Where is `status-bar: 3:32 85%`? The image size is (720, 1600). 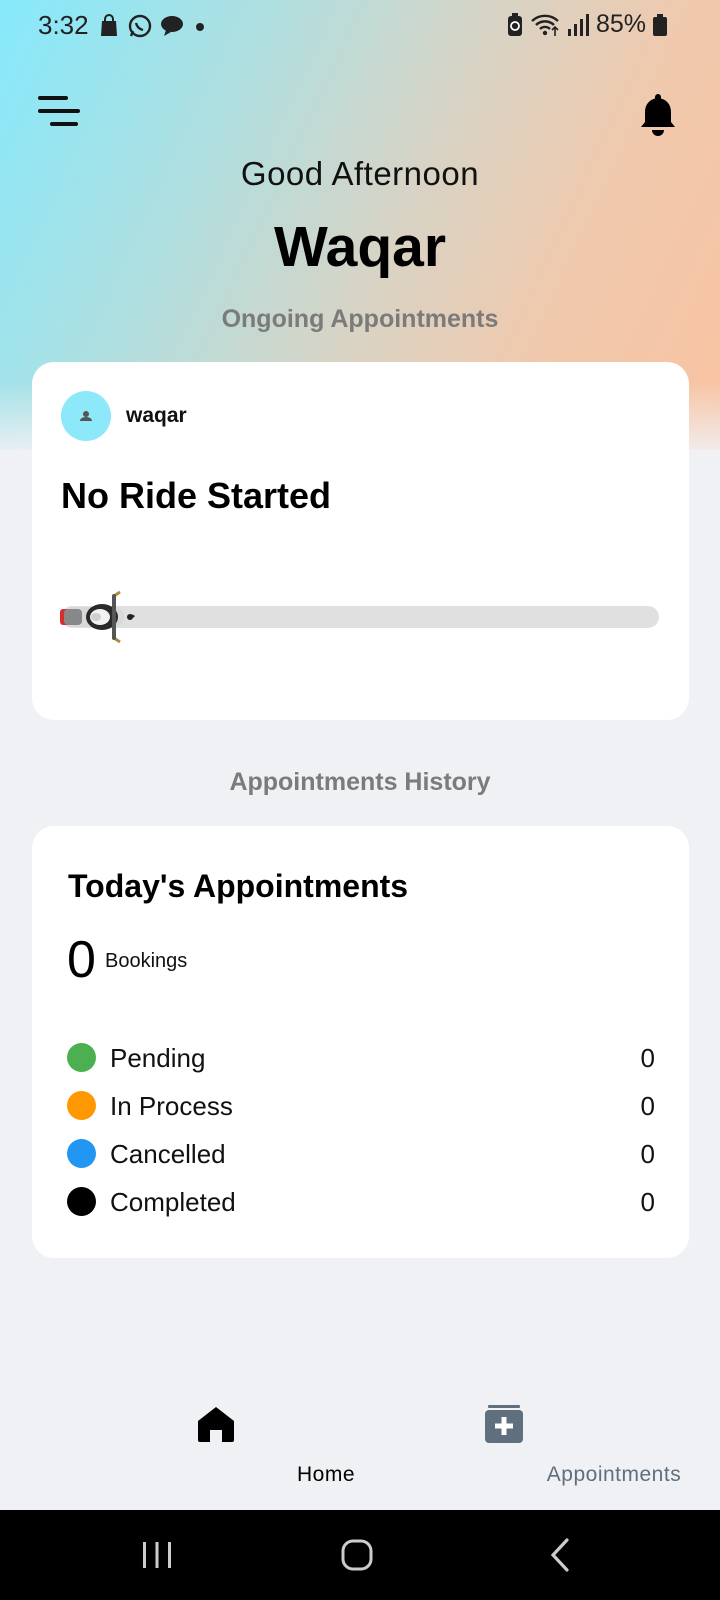
status-bar: 3:32 85% is located at coordinates (360, 27).